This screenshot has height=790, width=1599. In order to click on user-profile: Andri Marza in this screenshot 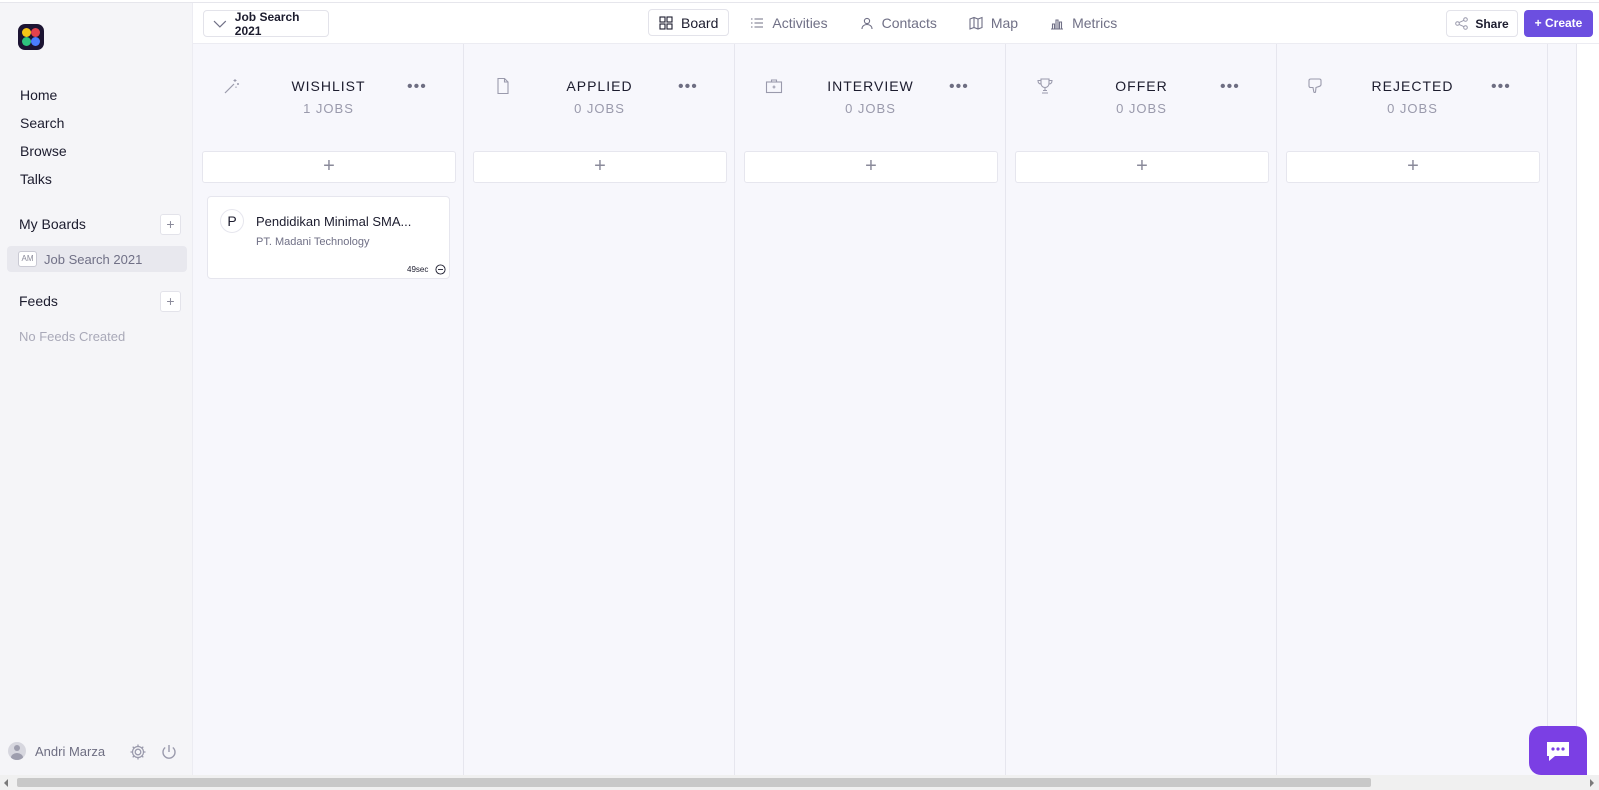, I will do `click(56, 751)`.